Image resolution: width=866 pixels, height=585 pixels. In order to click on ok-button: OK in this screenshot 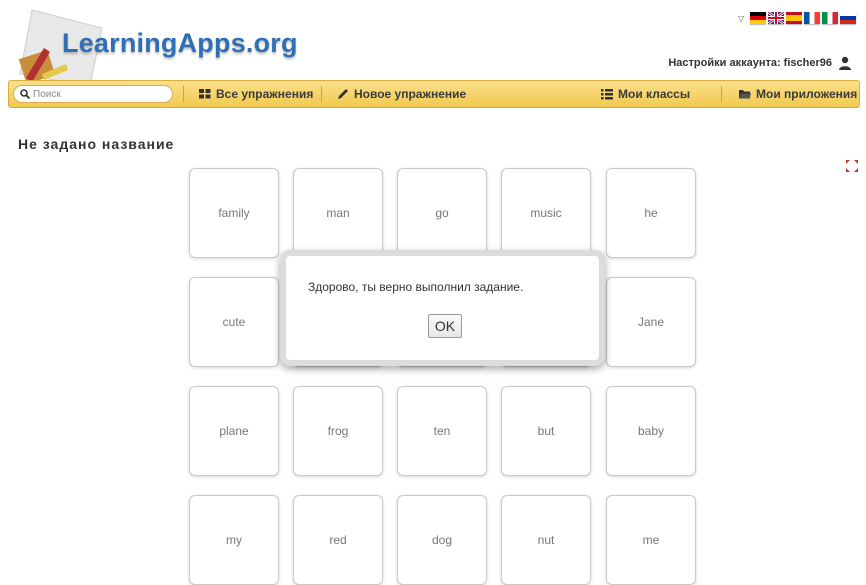, I will do `click(445, 326)`.